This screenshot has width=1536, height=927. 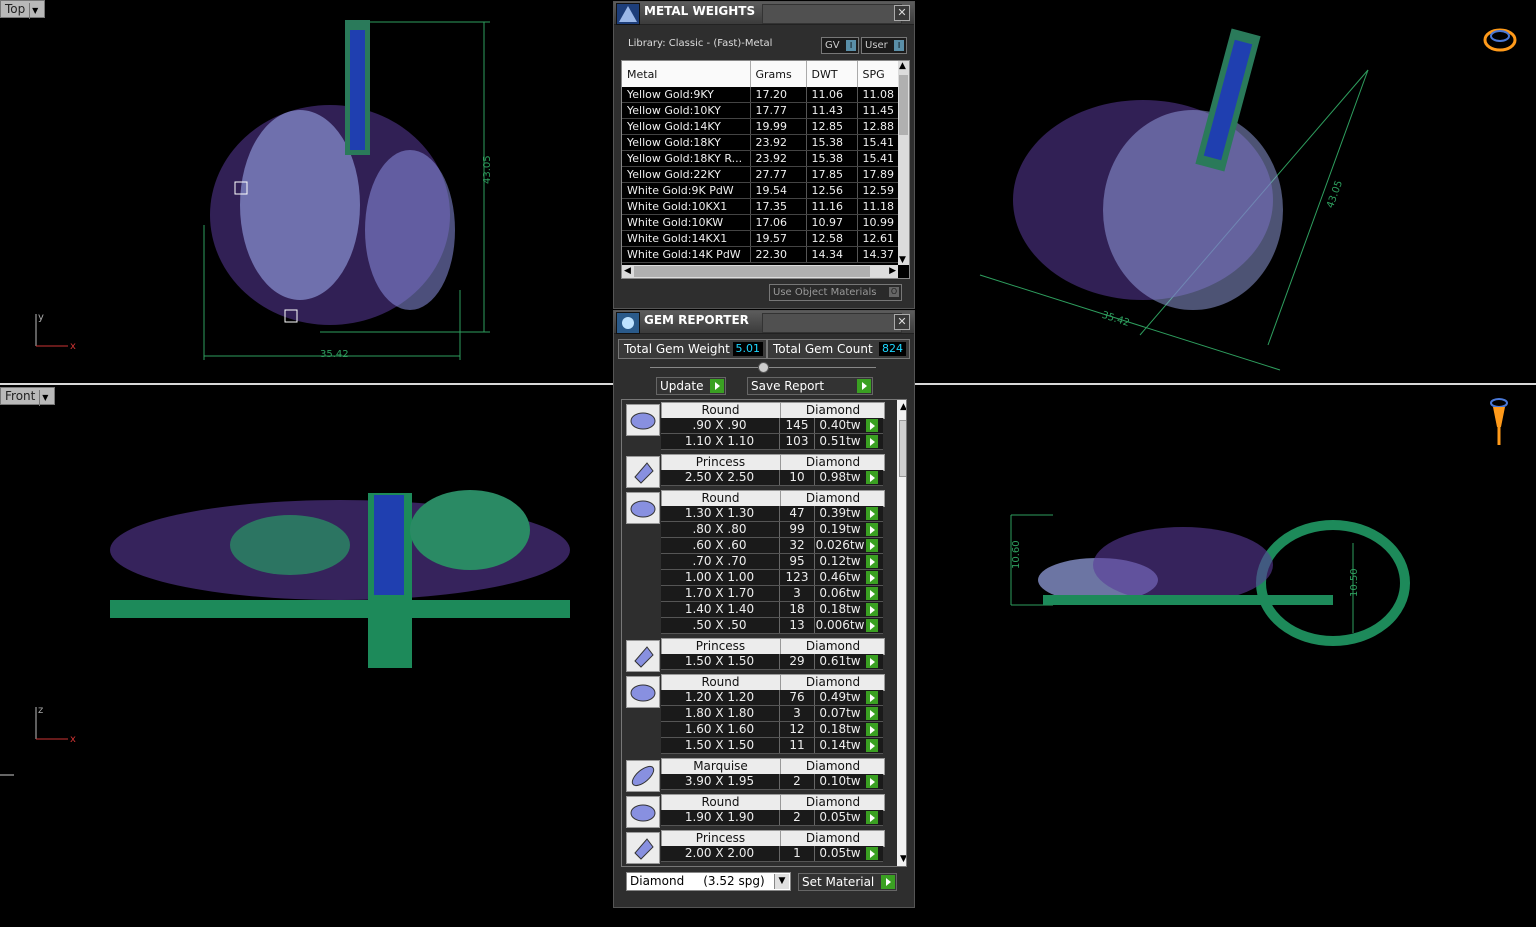 I want to click on gem-size: 1.50 X 1.50, so click(x=719, y=661).